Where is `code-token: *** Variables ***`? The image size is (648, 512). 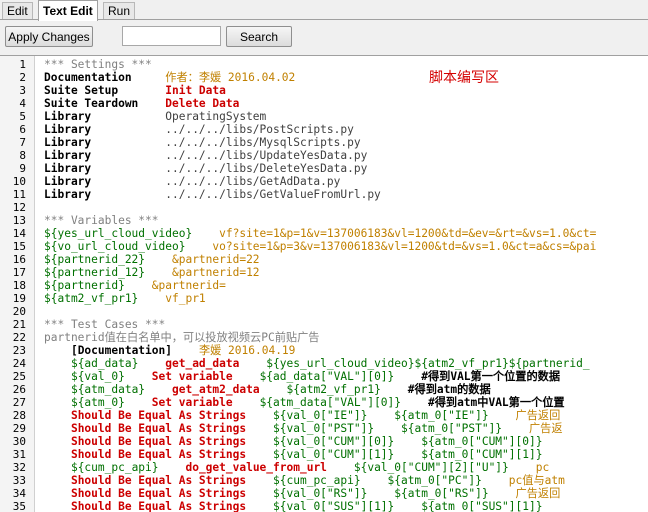 code-token: *** Variables *** is located at coordinates (101, 220).